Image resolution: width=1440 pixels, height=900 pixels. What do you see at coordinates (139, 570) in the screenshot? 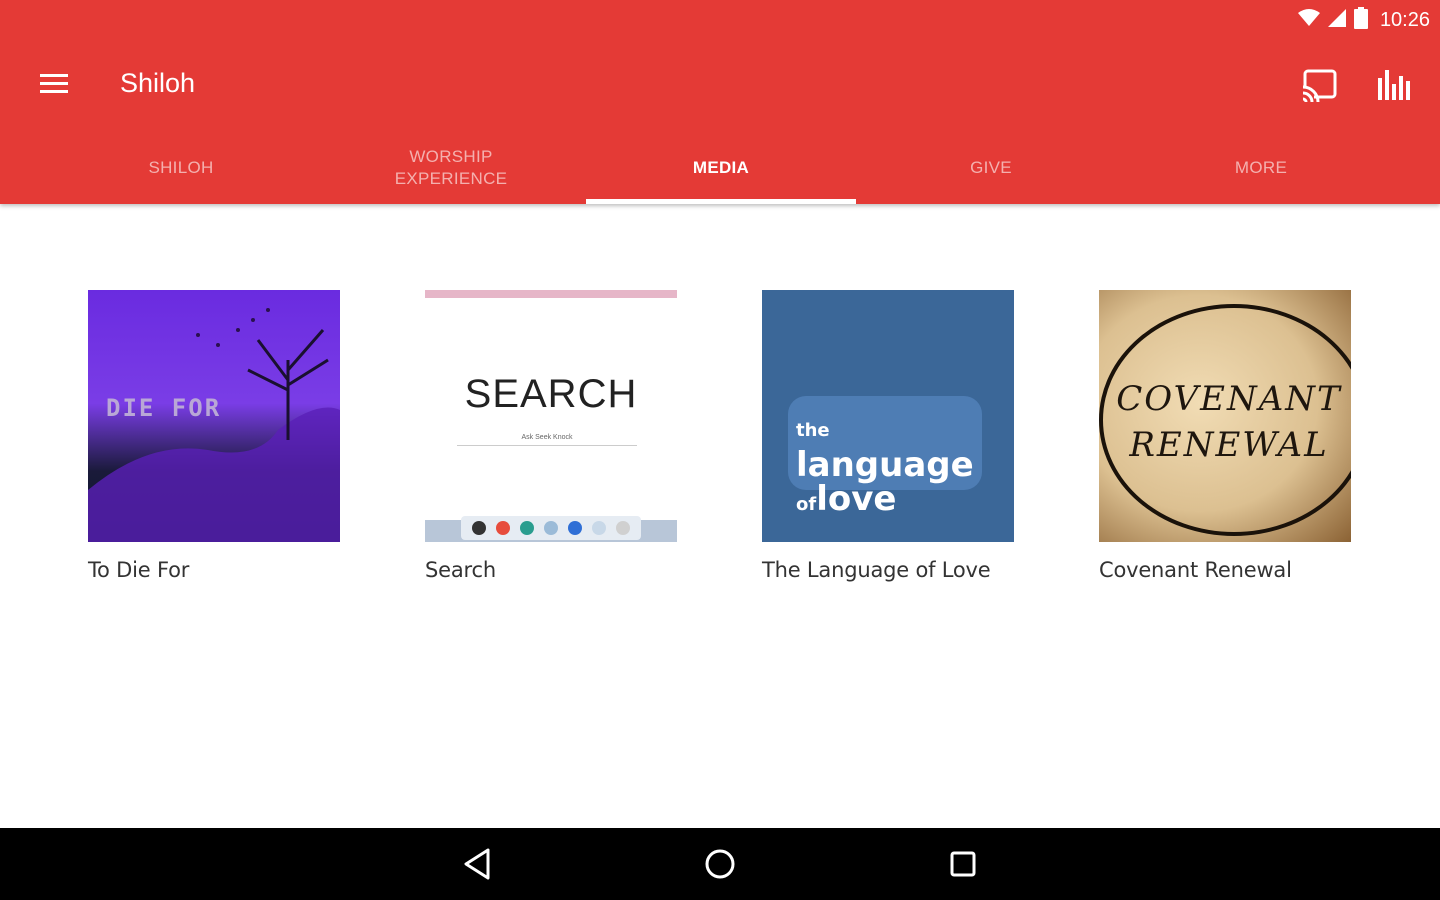
I see `media-title: To Die For` at bounding box center [139, 570].